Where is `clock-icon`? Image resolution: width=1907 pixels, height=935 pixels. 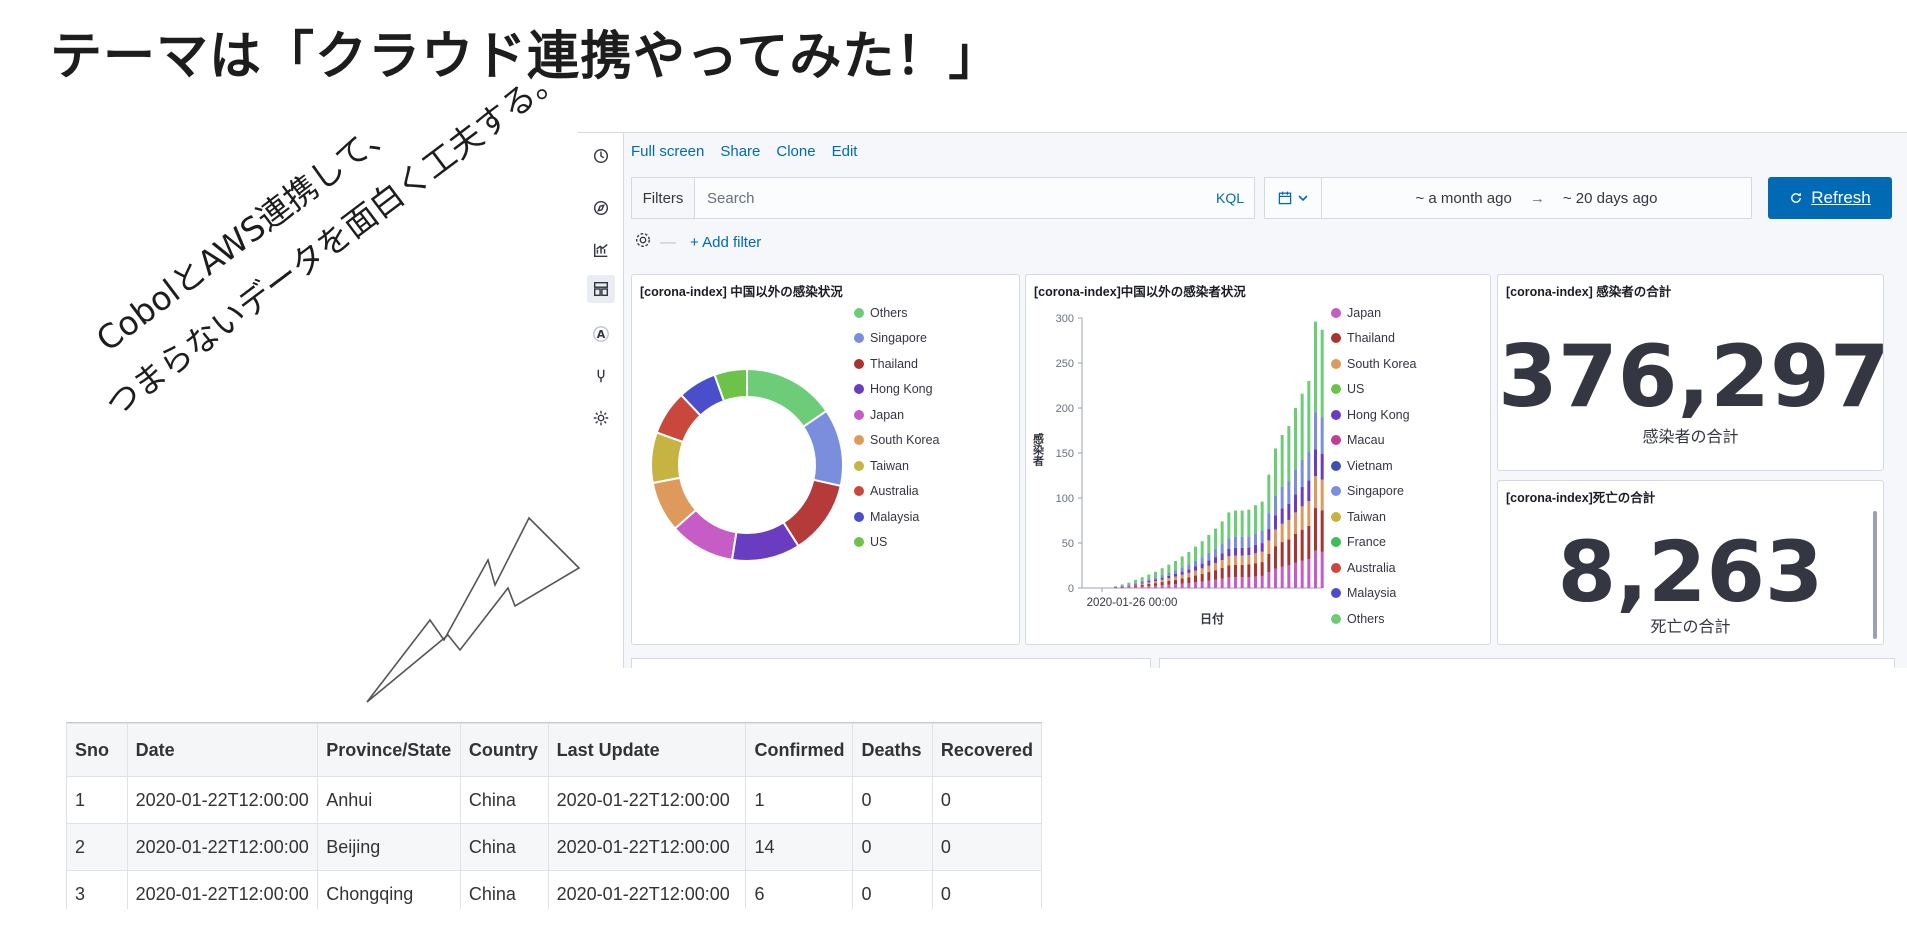
clock-icon is located at coordinates (601, 156).